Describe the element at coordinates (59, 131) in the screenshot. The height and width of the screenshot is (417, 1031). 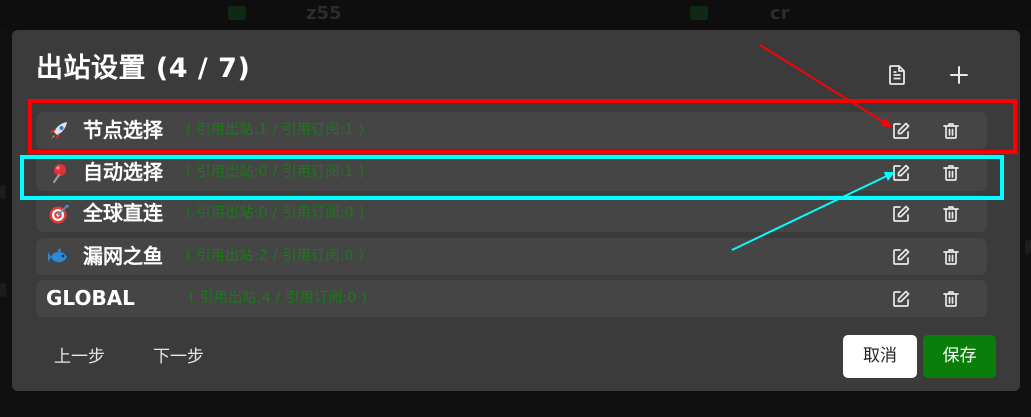
I see `rocket-icon` at that location.